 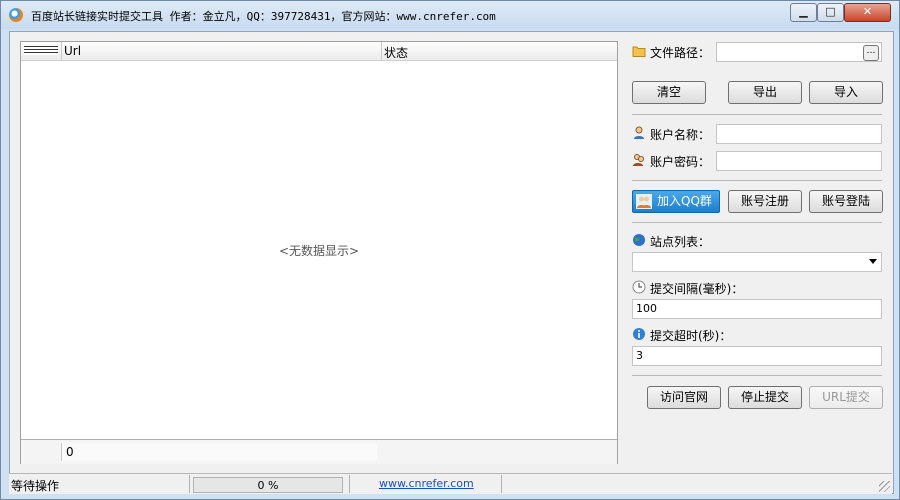 I want to click on stop-submit-button: 停止提交, so click(x=765, y=397).